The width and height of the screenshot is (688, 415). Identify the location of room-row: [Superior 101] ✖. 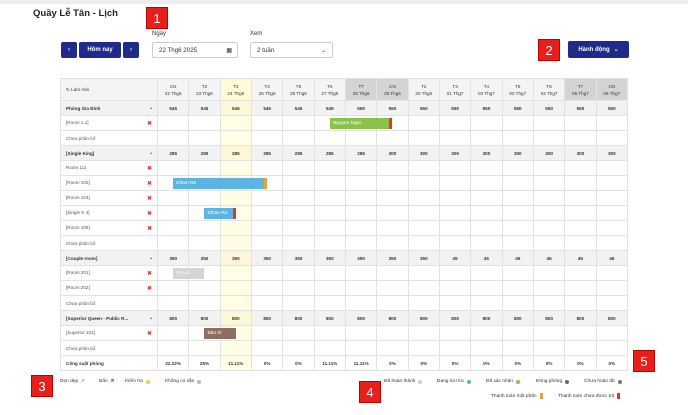
(109, 333).